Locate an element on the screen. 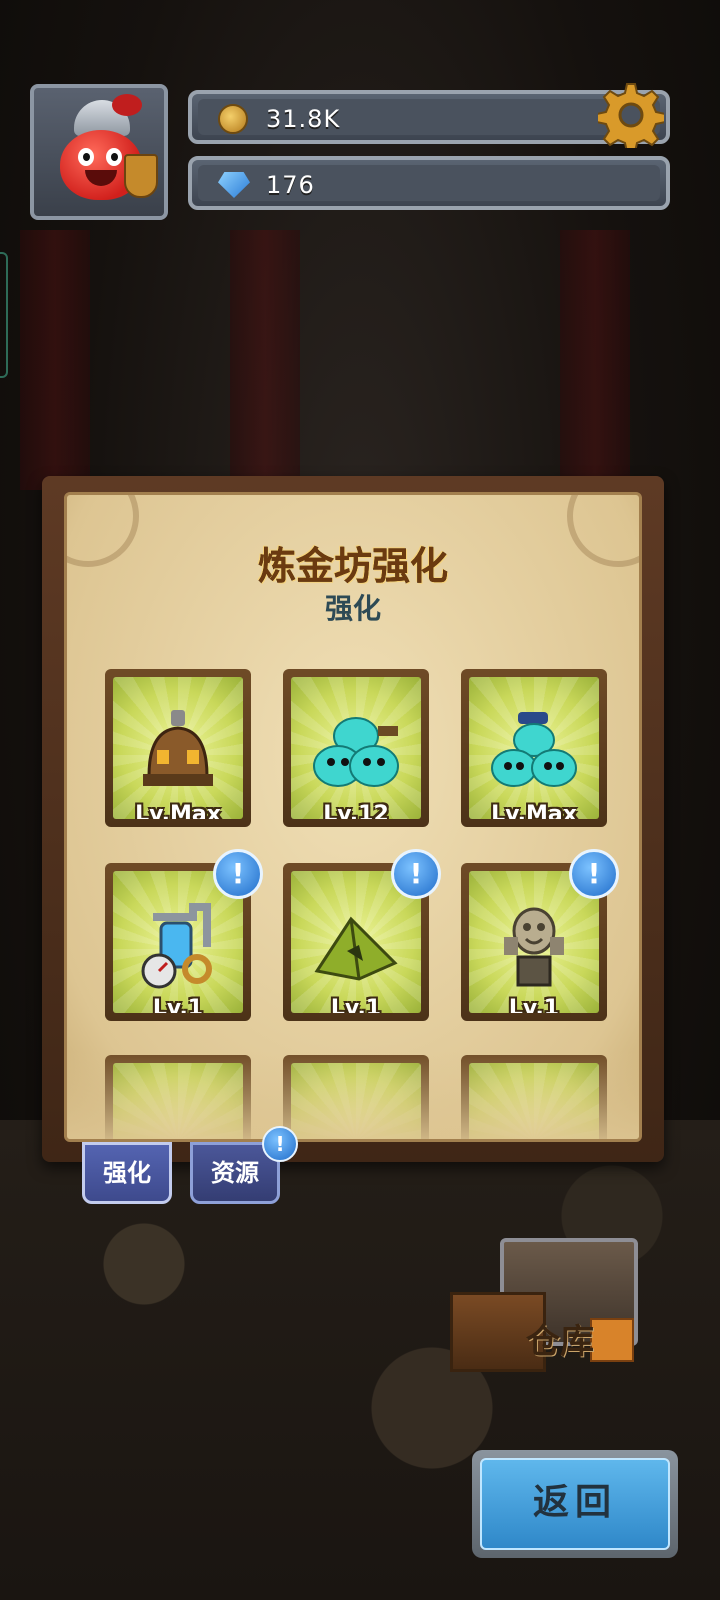  slime-statue-icon is located at coordinates (534, 947).